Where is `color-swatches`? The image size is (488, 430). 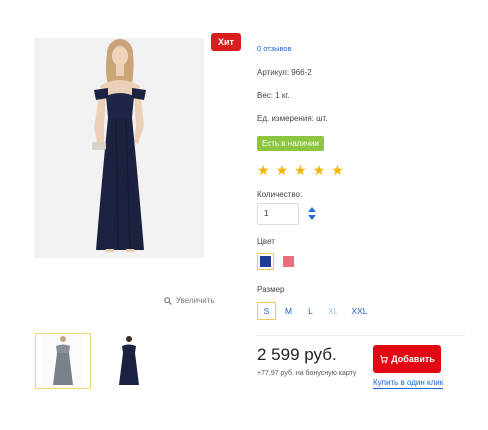 color-swatches is located at coordinates (277, 261).